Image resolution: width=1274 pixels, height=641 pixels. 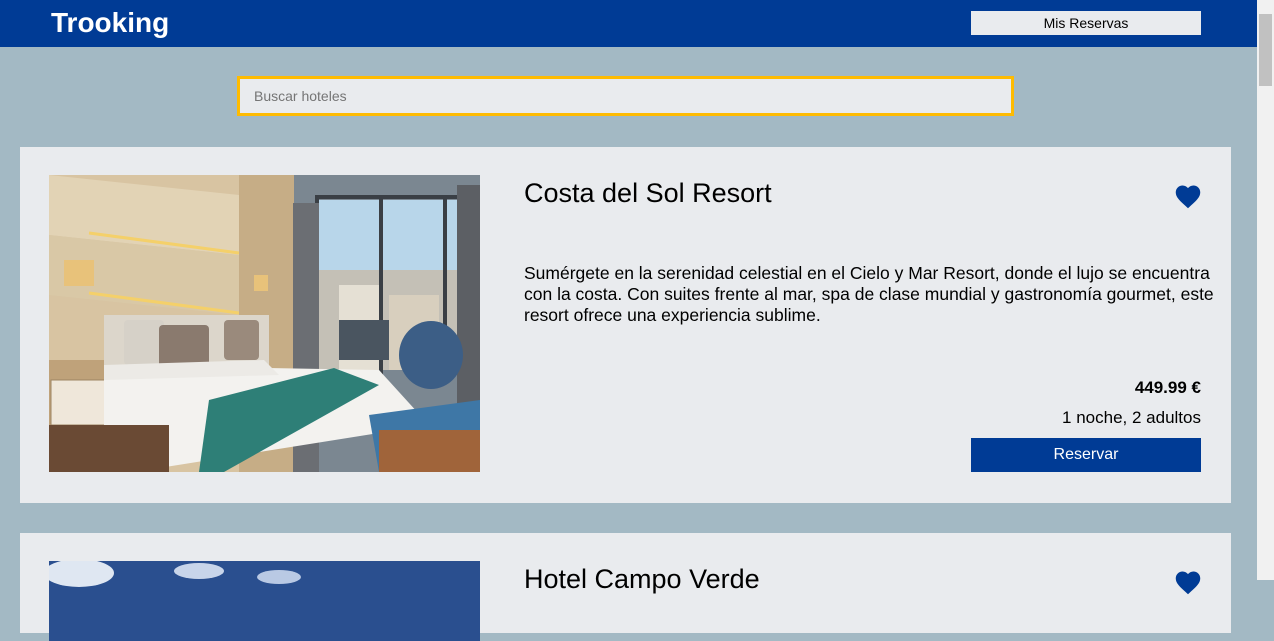 What do you see at coordinates (1167, 387) in the screenshot?
I see `hotel-price: 449.99 €` at bounding box center [1167, 387].